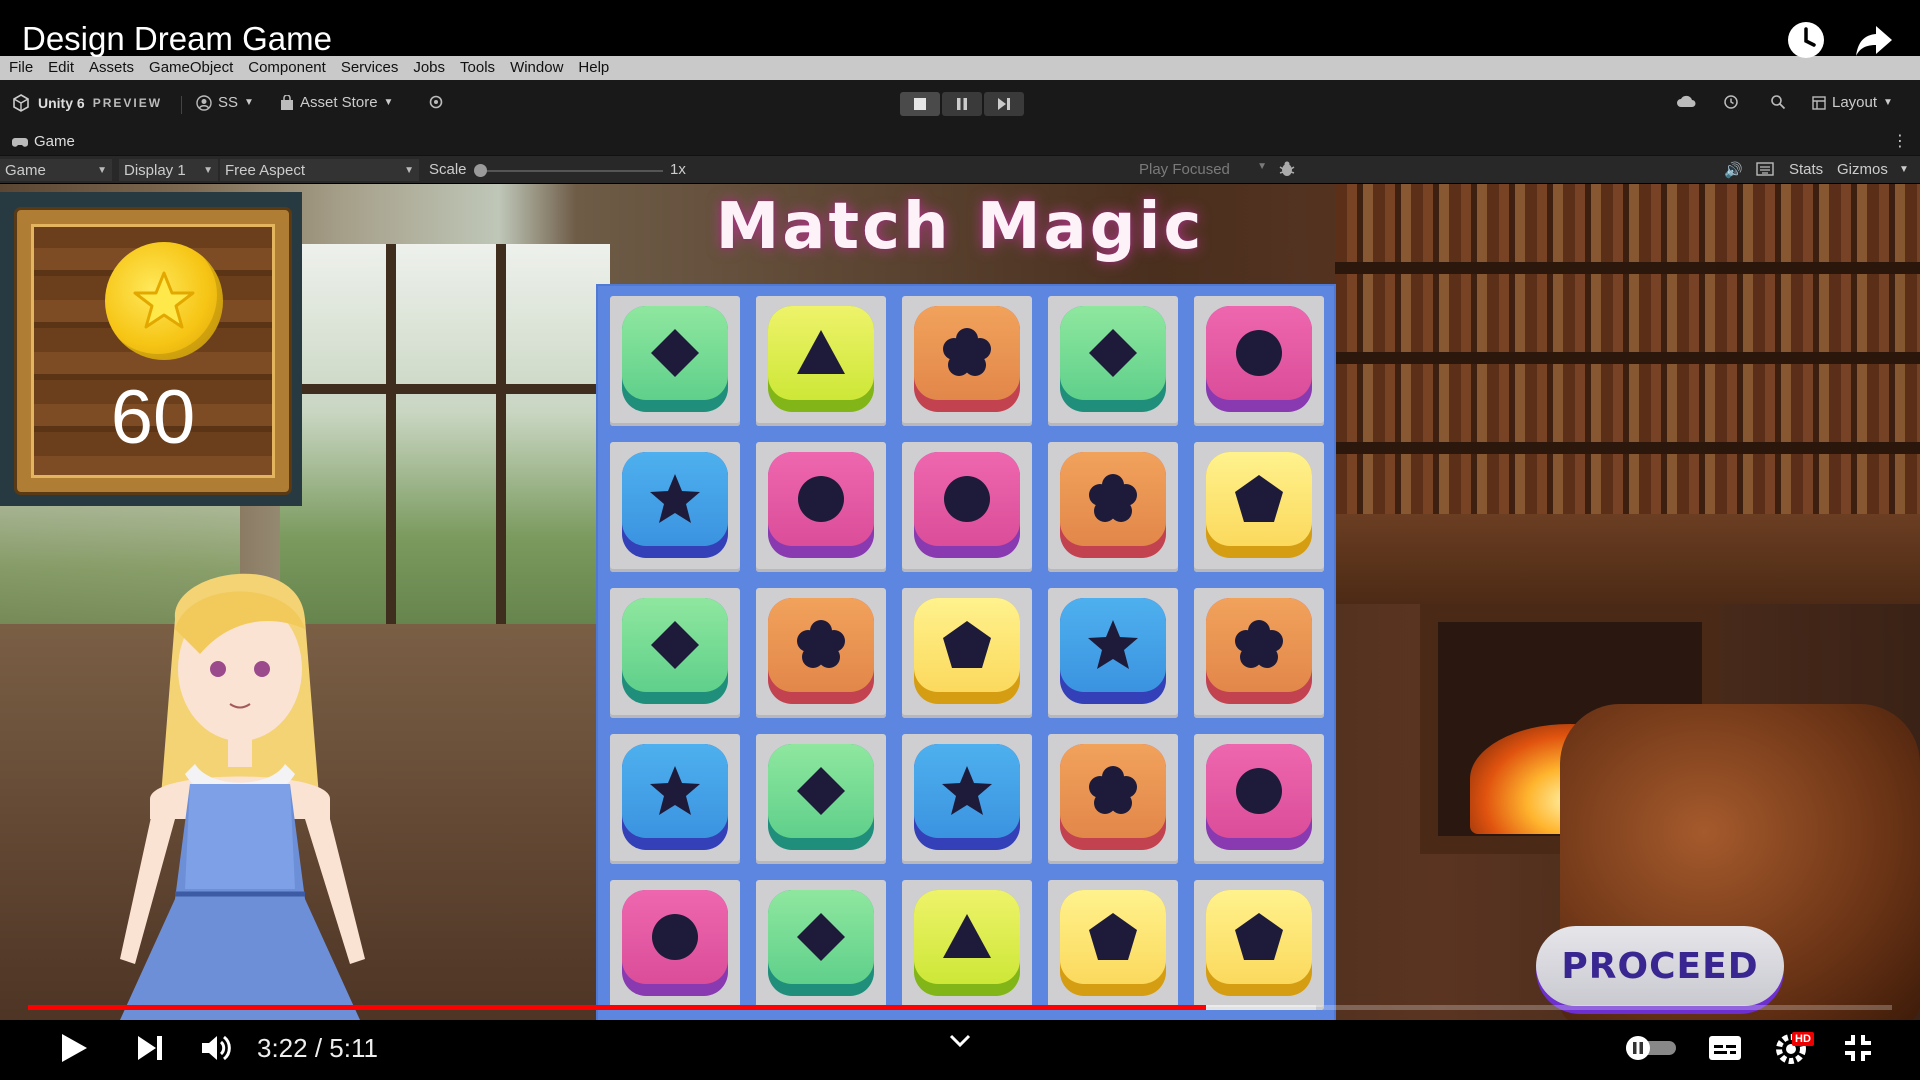 Image resolution: width=1920 pixels, height=1080 pixels. I want to click on proceed-button: PROCEED, so click(1660, 970).